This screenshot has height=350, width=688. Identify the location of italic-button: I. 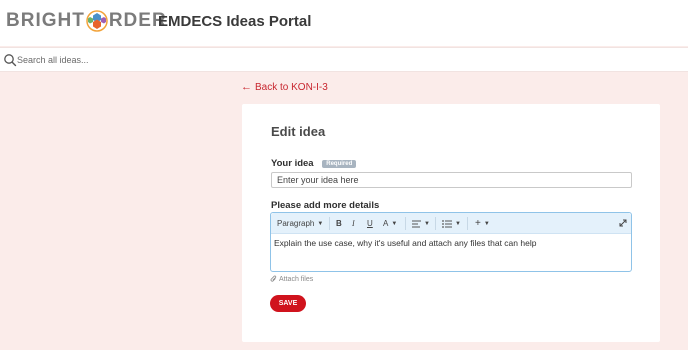
(353, 223).